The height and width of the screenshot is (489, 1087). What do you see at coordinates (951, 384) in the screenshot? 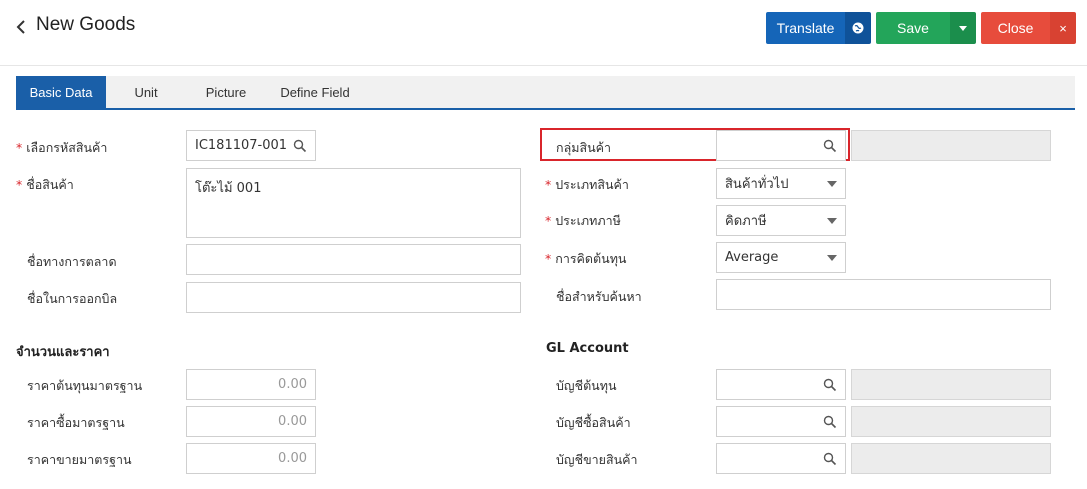
I see `cost-account-description` at bounding box center [951, 384].